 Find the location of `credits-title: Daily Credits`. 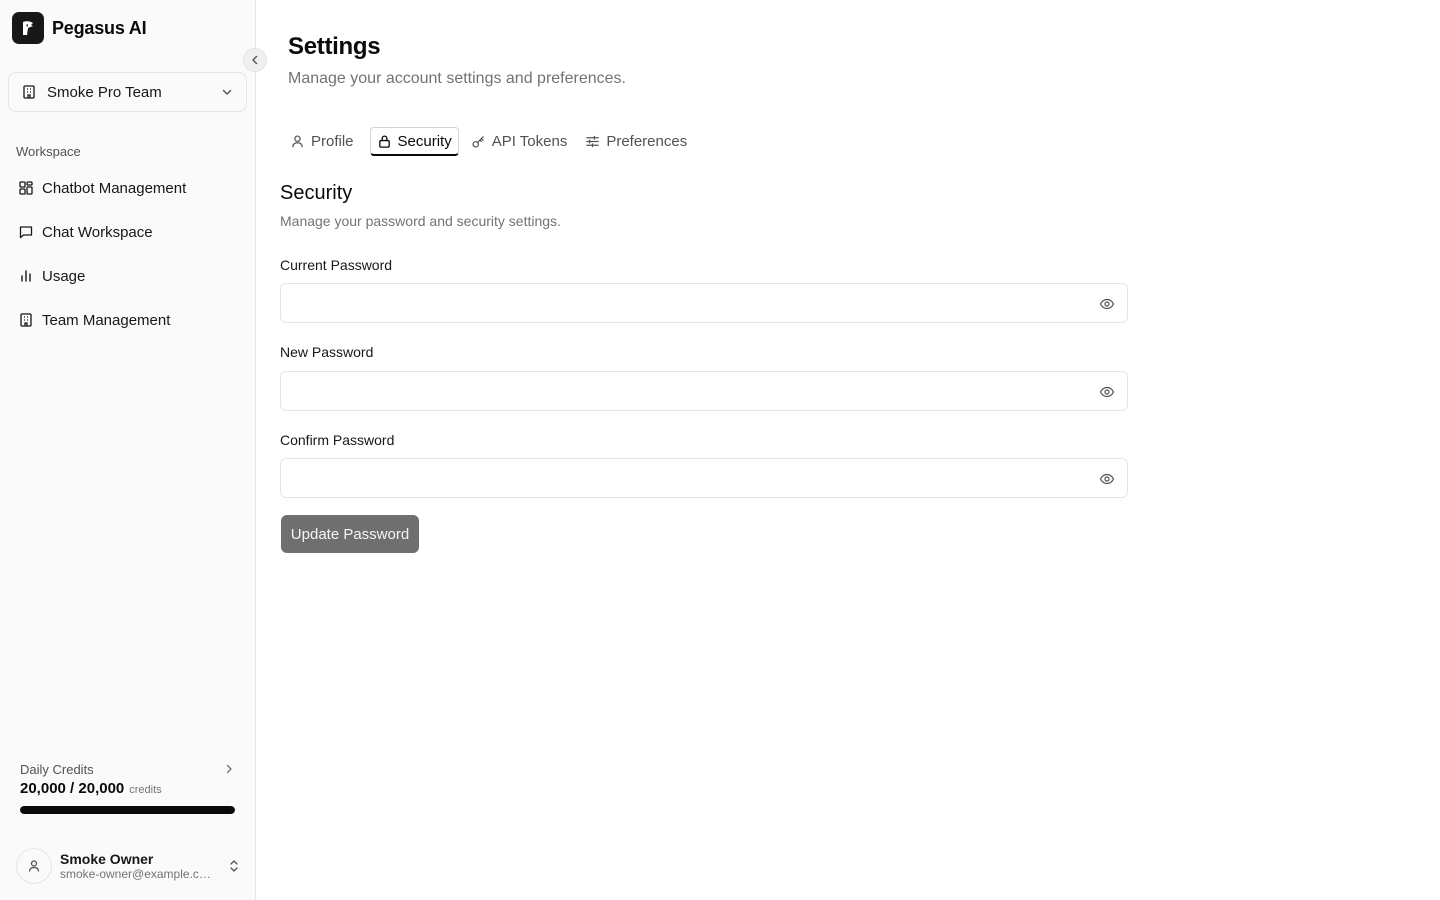

credits-title: Daily Credits is located at coordinates (57, 769).